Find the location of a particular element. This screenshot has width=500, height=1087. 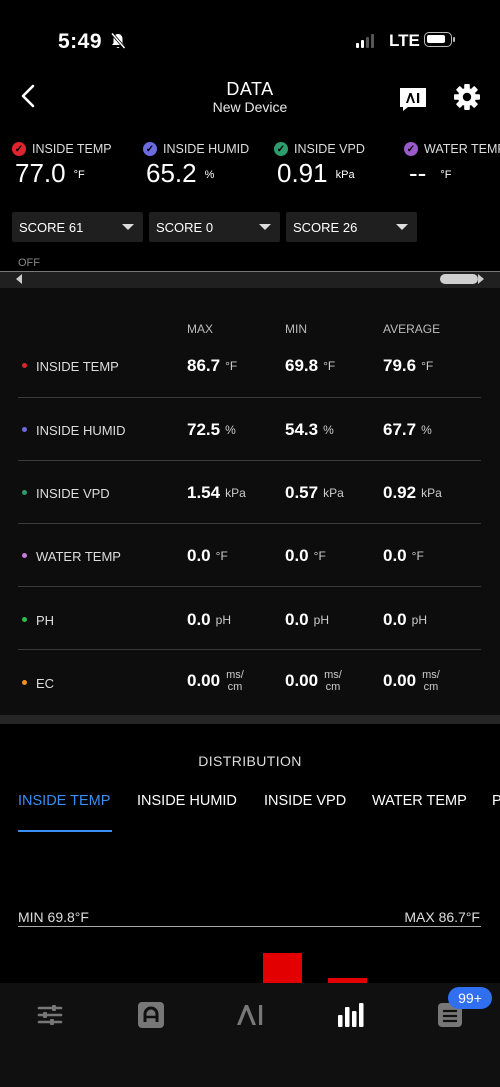

stats-row-inside-vpd: INSIDE VPD 1.54 kPa 0.57 kPa 0.92 kPa is located at coordinates (249, 492).